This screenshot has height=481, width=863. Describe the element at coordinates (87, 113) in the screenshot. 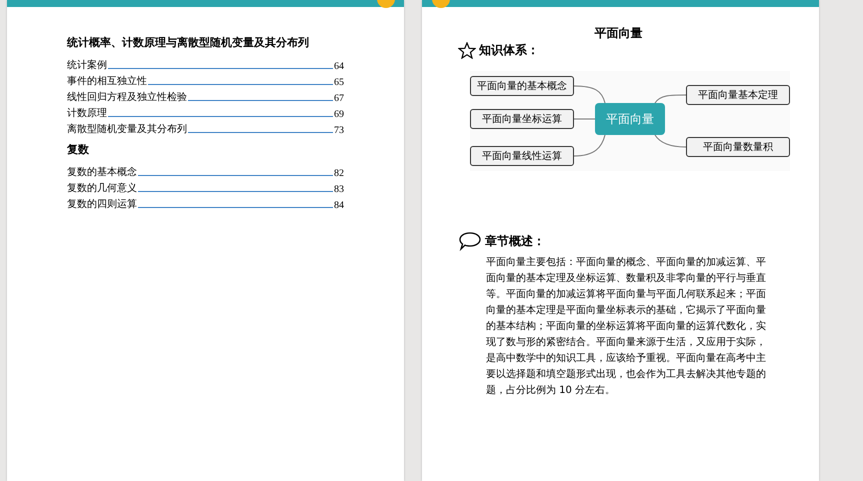

I see `toc-entry-title: 计数原理` at that location.